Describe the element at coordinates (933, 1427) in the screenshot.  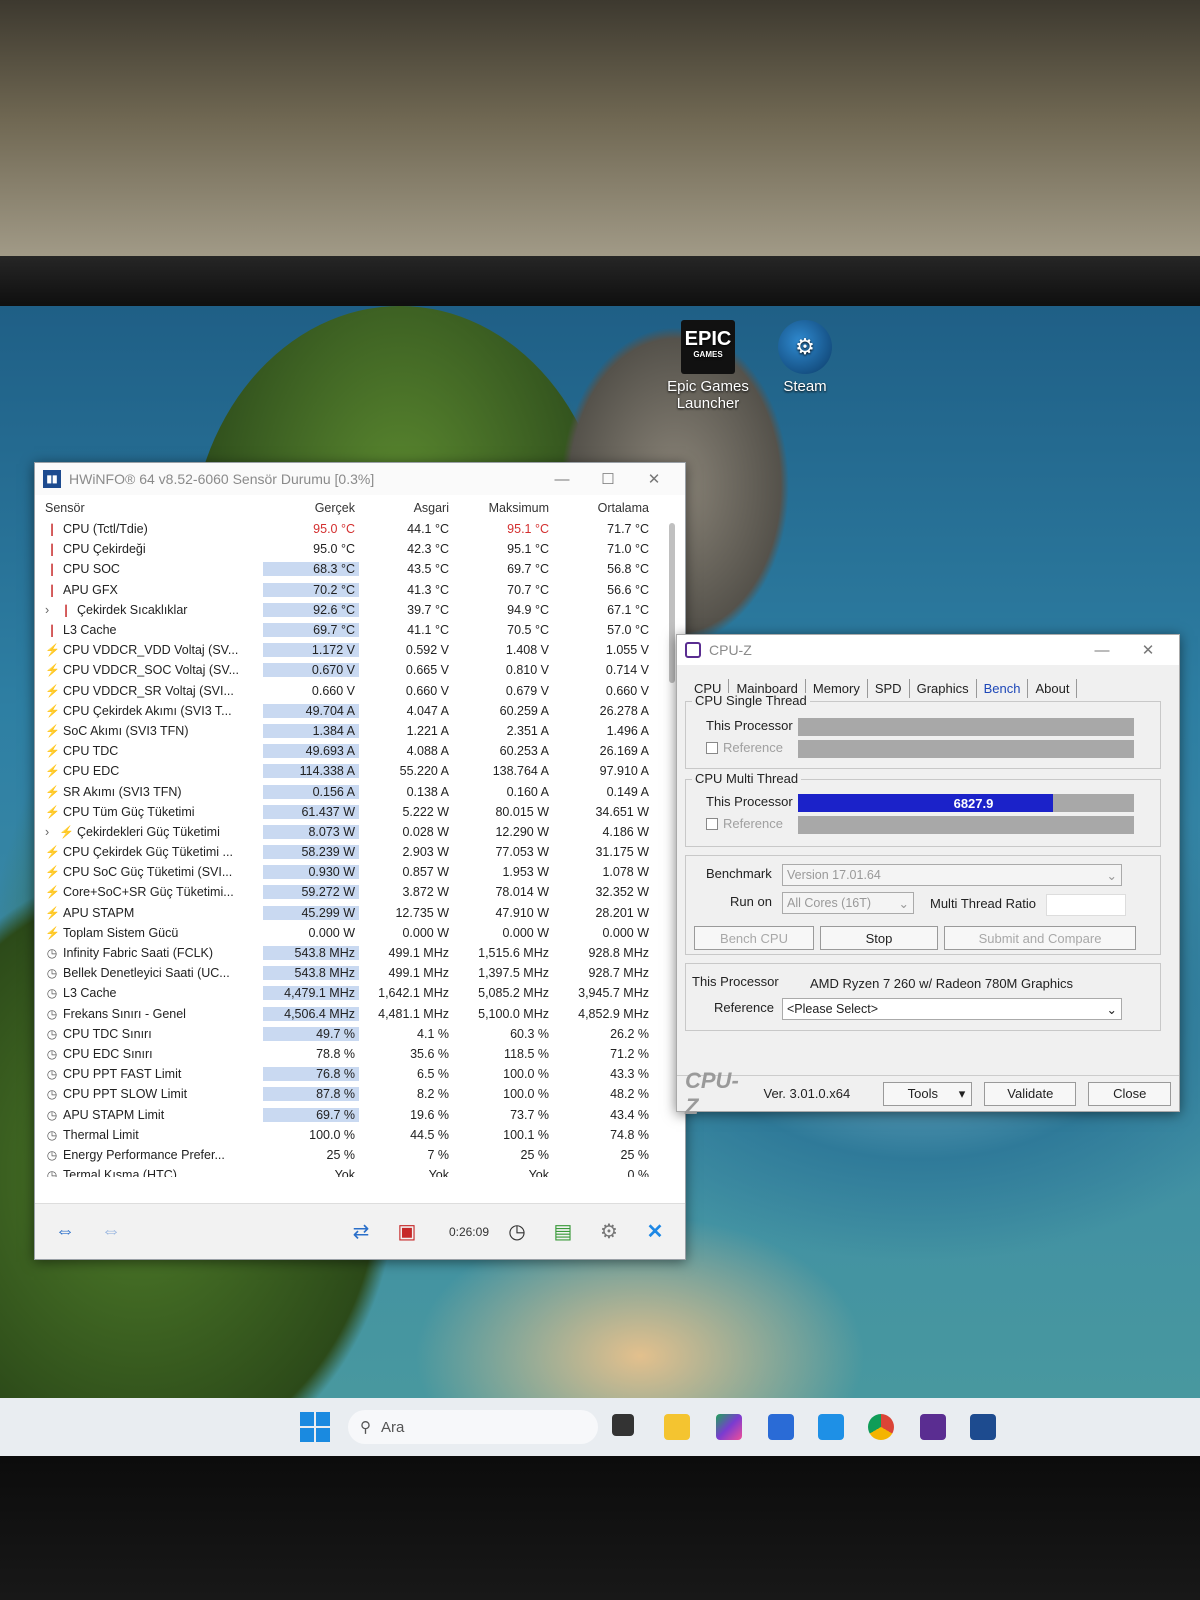
I see `cpuz-taskbar-icon` at that location.